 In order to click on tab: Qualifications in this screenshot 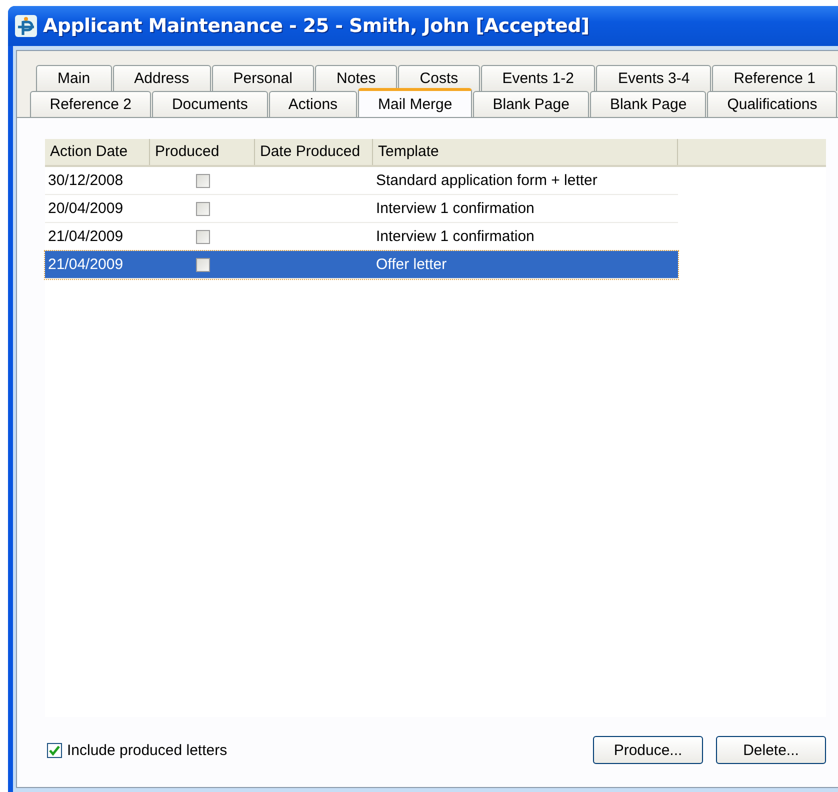, I will do `click(772, 104)`.